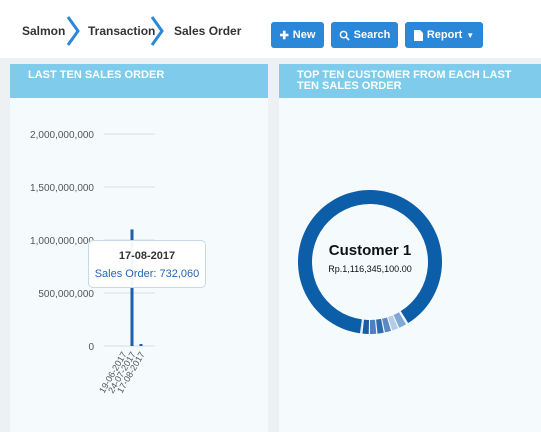 Image resolution: width=541 pixels, height=432 pixels. Describe the element at coordinates (62, 241) in the screenshot. I see `y-tick-label: 1,000,000,000` at that location.